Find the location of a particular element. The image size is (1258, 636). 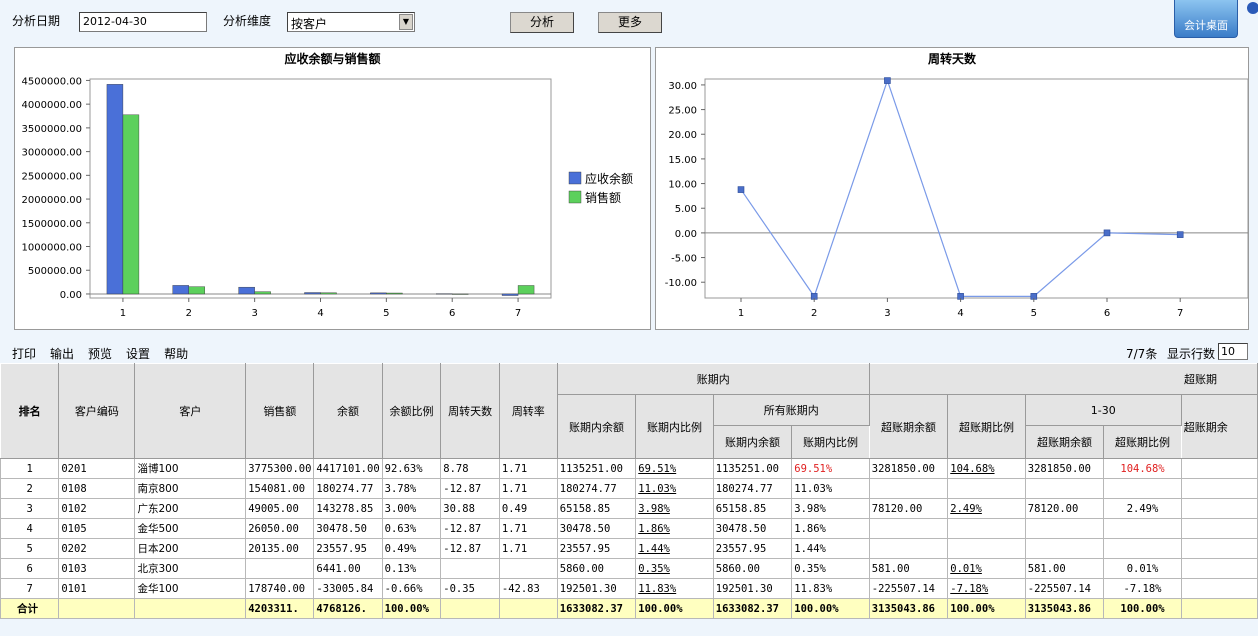

th-over-ratio: 超账期比例 is located at coordinates (986, 426).